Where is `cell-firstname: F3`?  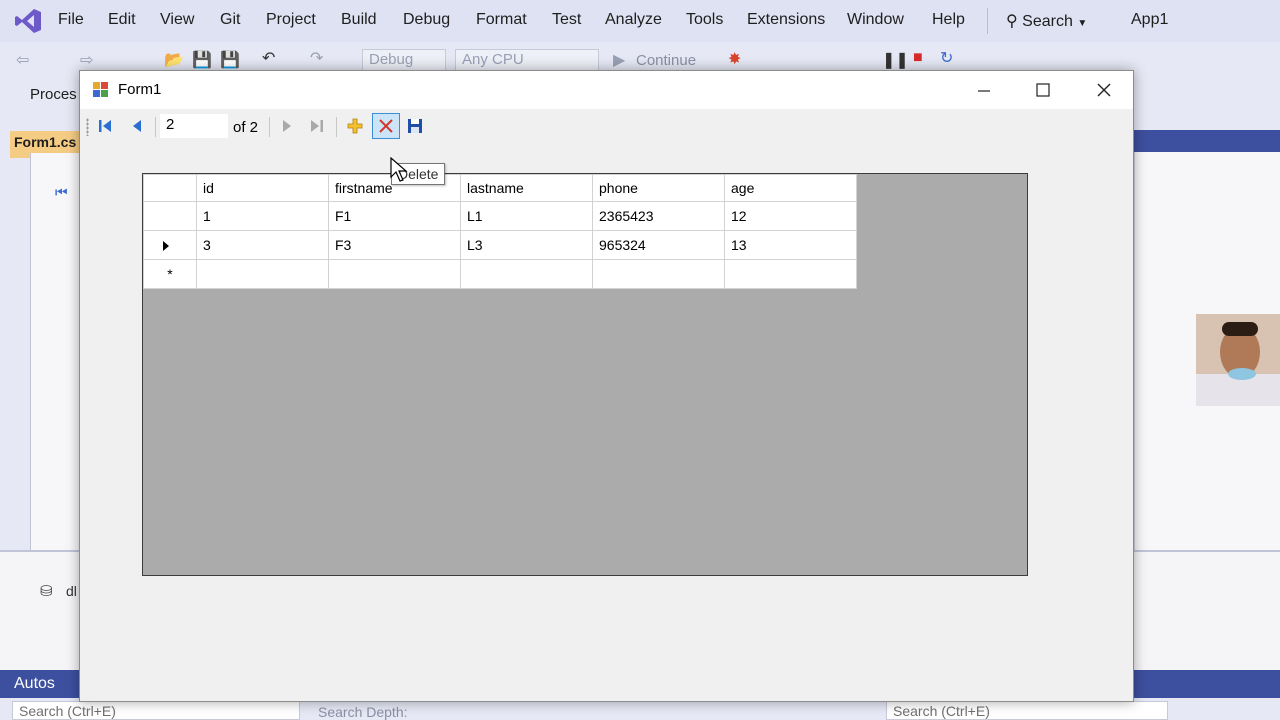
cell-firstname: F3 is located at coordinates (394, 245).